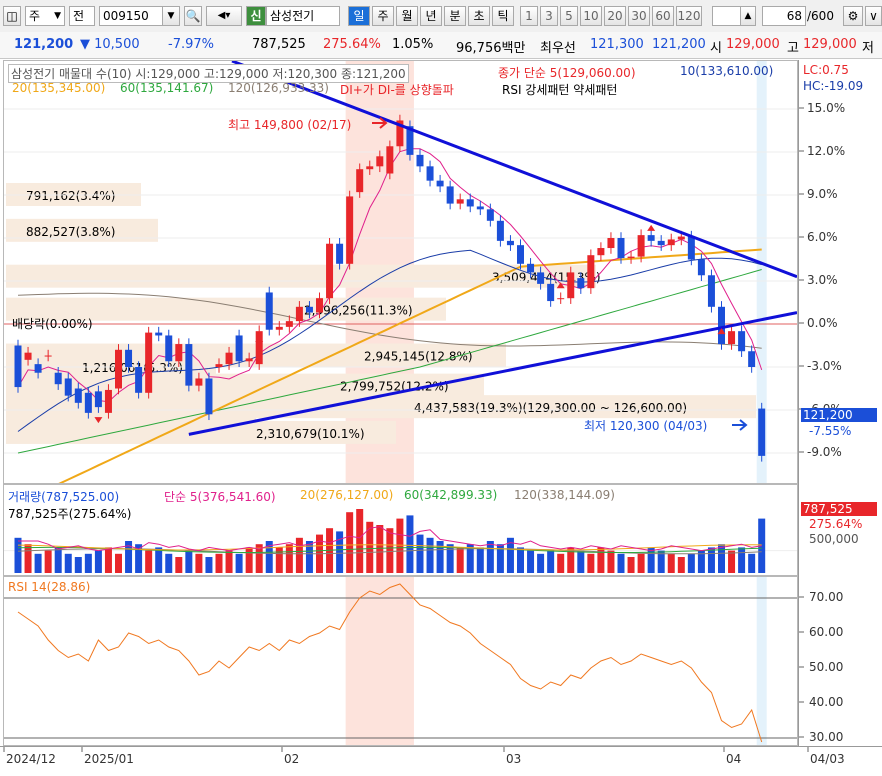 The height and width of the screenshot is (776, 882). I want to click on period-tab-1: 주, so click(383, 16).